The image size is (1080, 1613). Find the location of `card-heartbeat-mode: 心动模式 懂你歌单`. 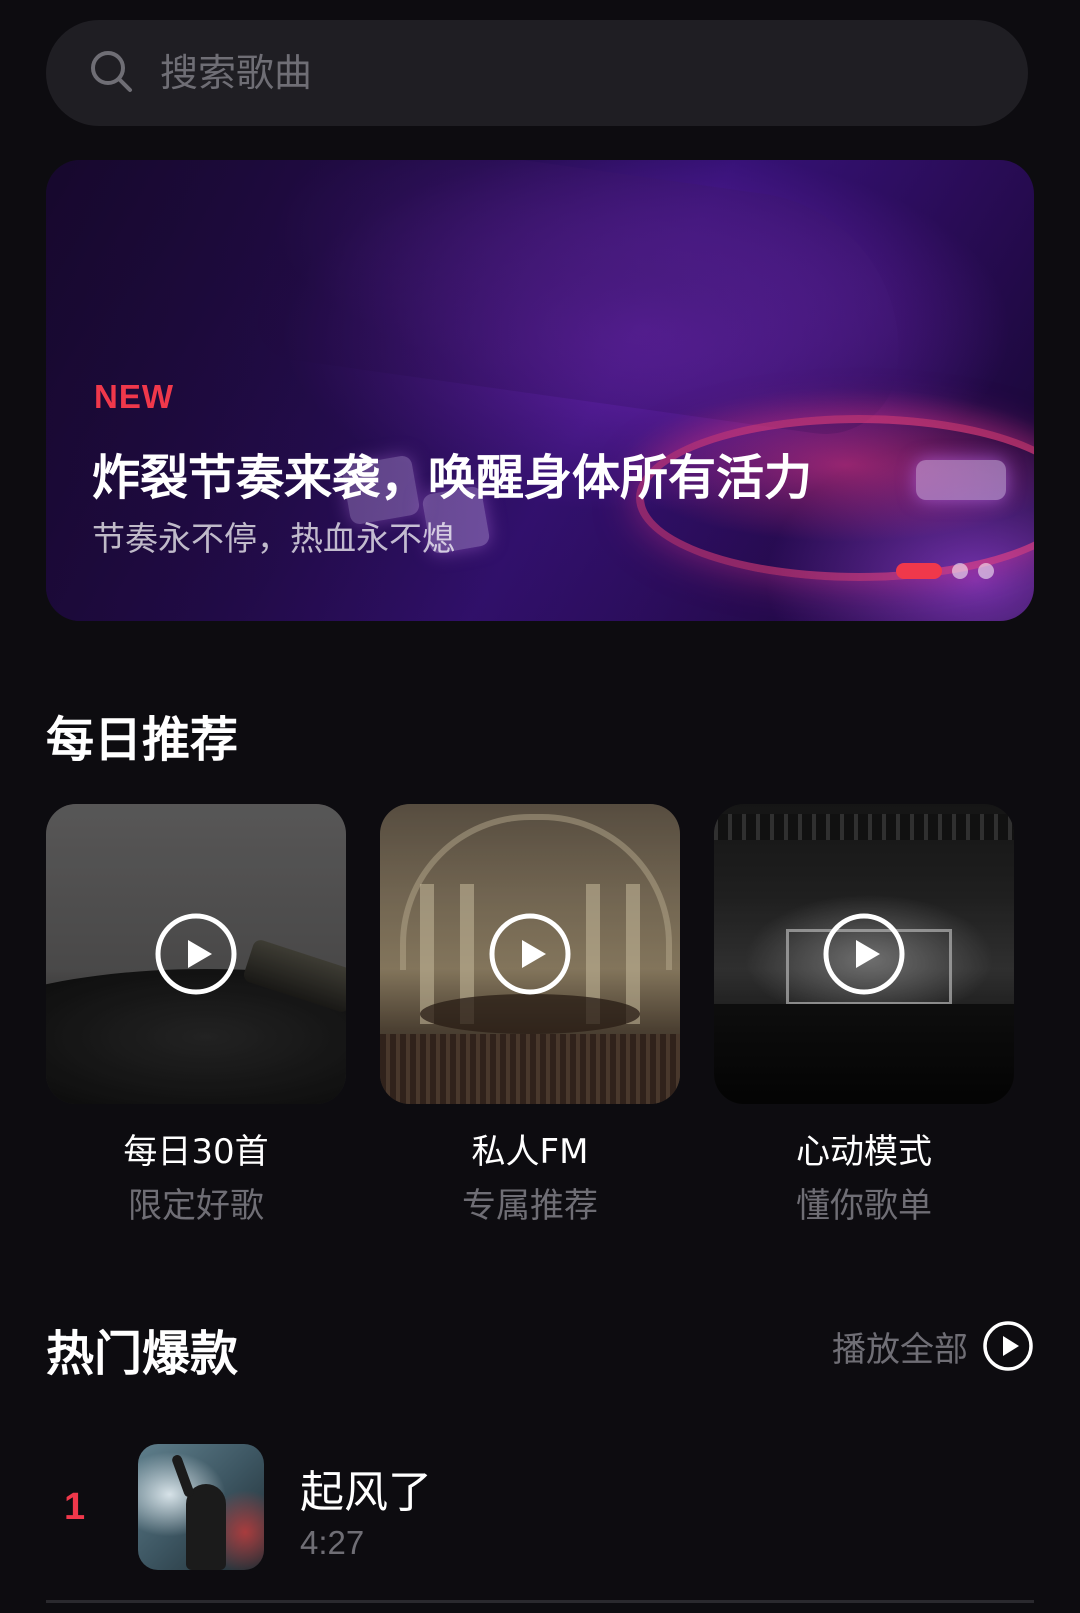

card-heartbeat-mode: 心动模式 懂你歌单 is located at coordinates (864, 1015).